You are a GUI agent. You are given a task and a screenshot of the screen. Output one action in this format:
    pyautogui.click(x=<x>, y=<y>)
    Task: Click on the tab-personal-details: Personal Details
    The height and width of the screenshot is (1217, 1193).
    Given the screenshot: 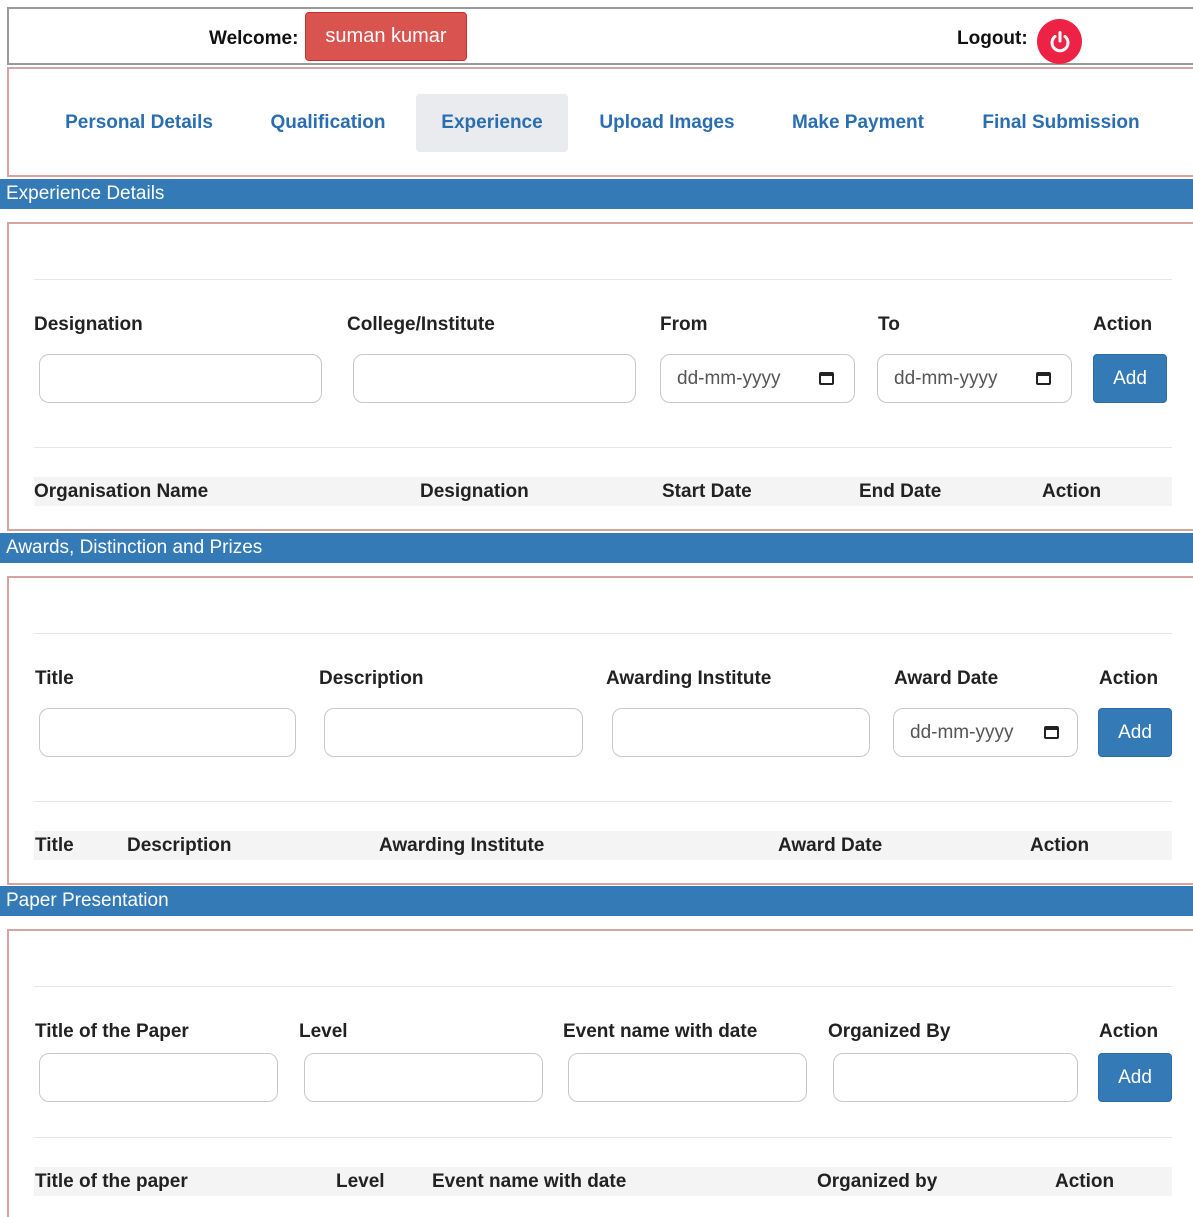 What is the action you would take?
    pyautogui.click(x=139, y=123)
    